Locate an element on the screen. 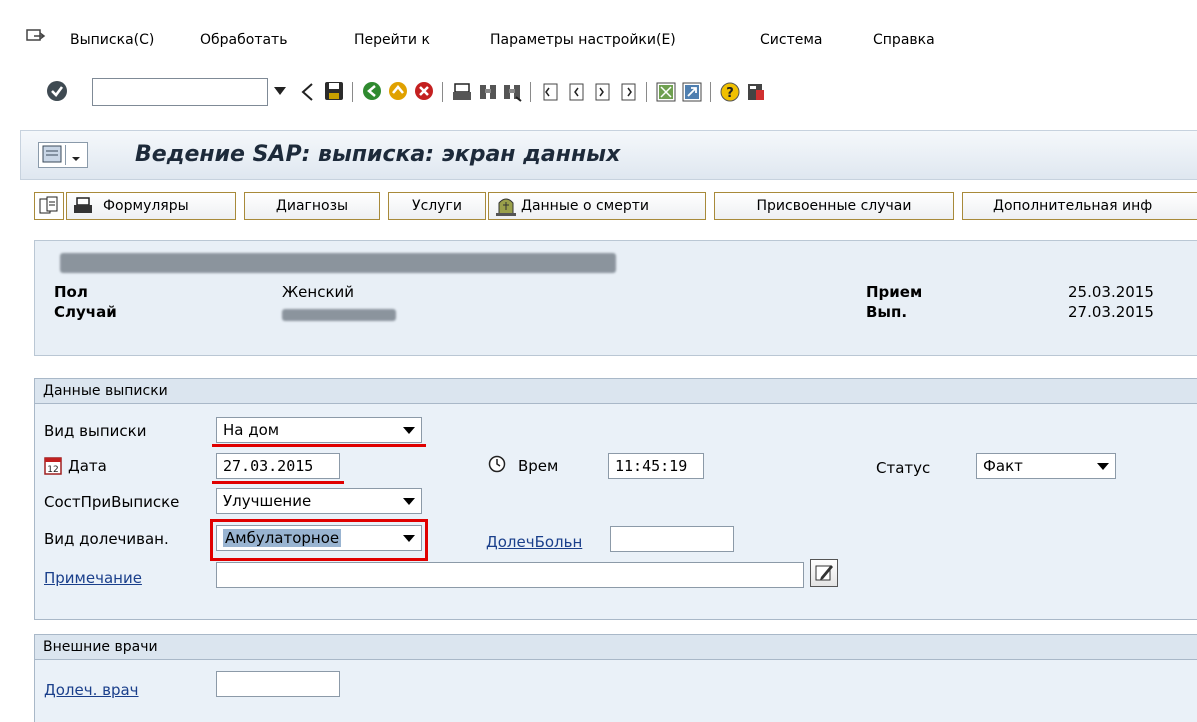 The height and width of the screenshot is (722, 1197). aftercare-hospital-label: ДолечБольн is located at coordinates (534, 542).